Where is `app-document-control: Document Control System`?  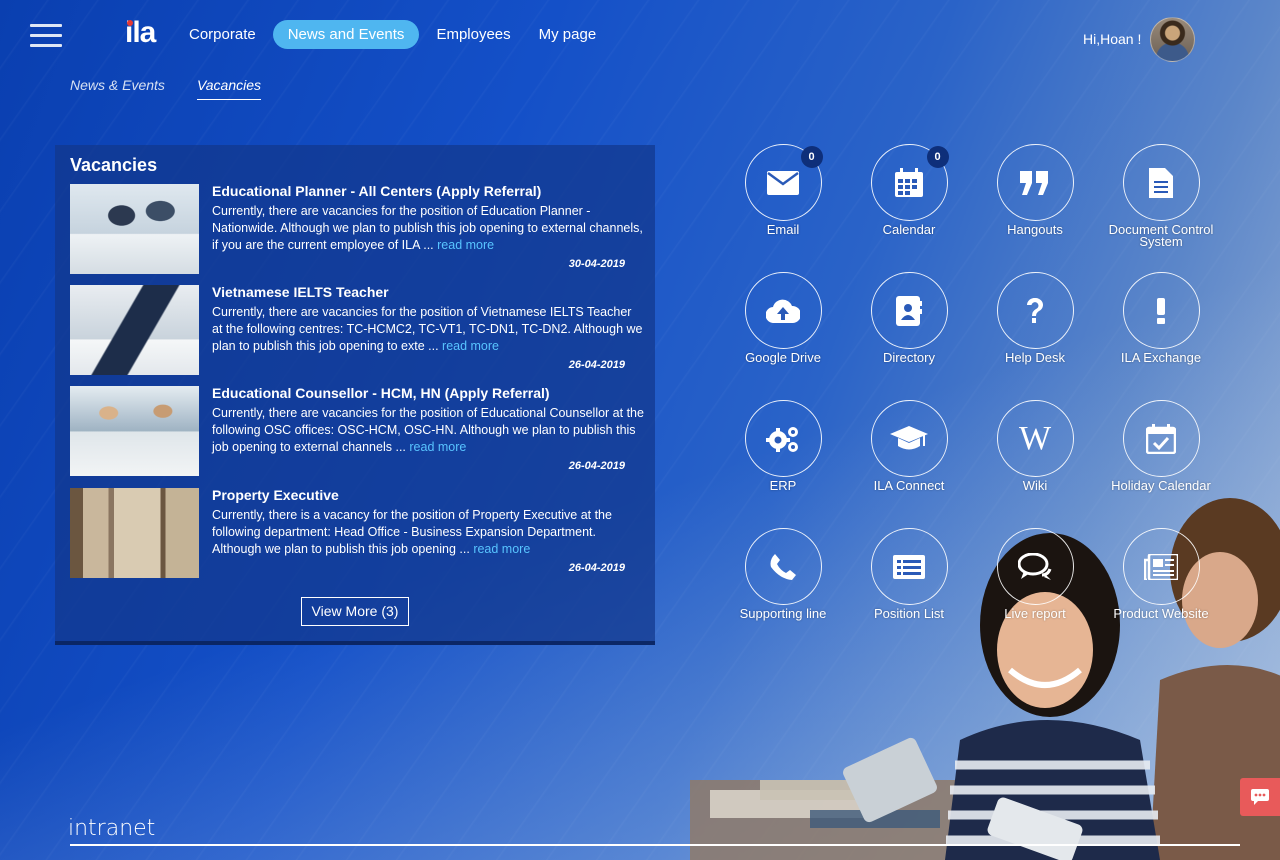
app-document-control: Document Control System is located at coordinates (1161, 196).